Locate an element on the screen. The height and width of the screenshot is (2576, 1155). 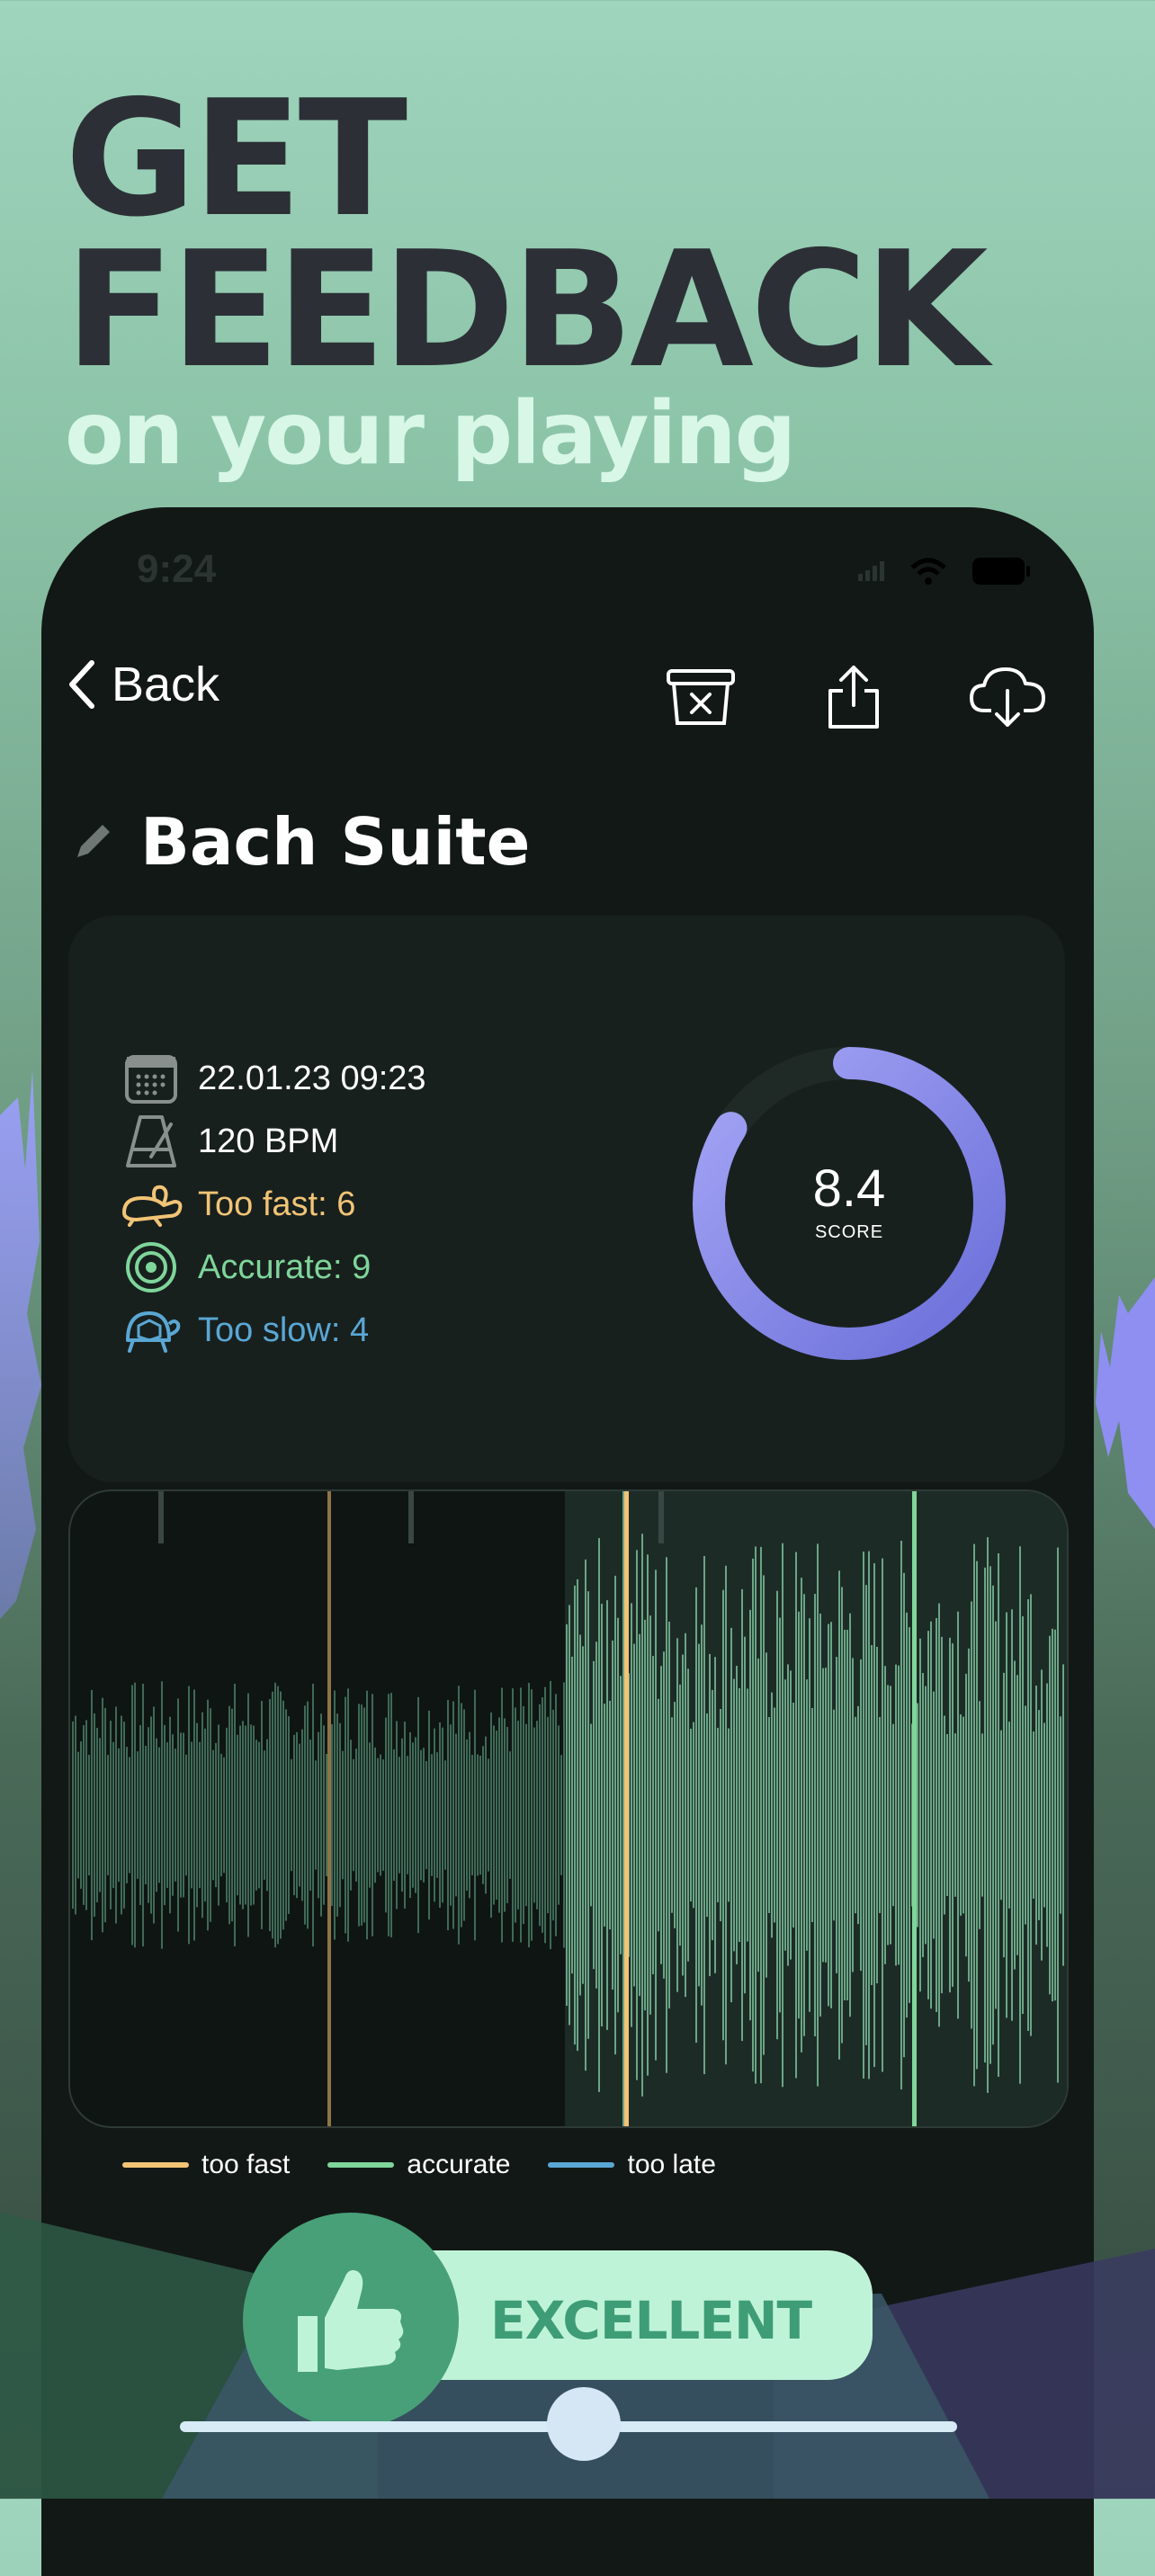
hero-heading: GET FEEDBACK on your playing is located at coordinates (527, 272).